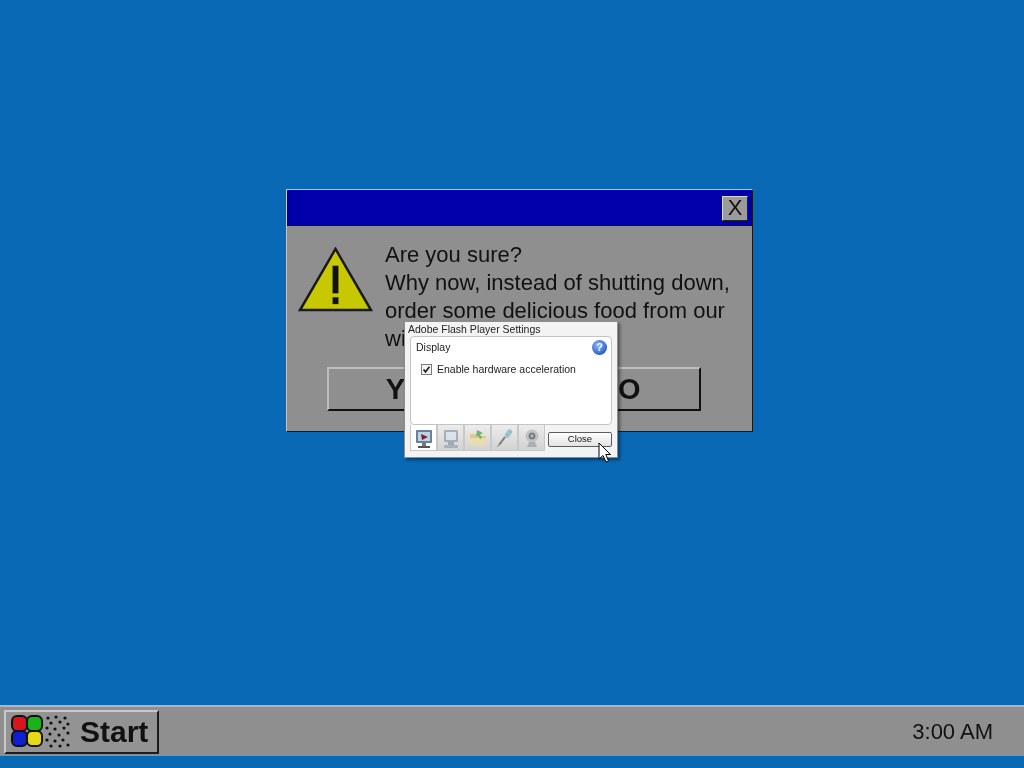 The image size is (1024, 768). What do you see at coordinates (506, 369) in the screenshot?
I see `checkbox-label: Enable hardware acceleration` at bounding box center [506, 369].